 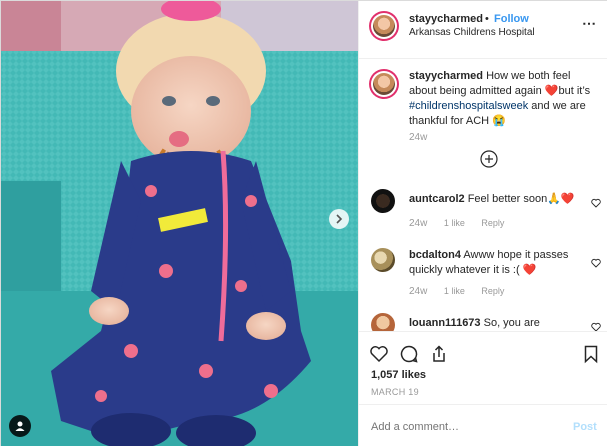 What do you see at coordinates (507, 199) in the screenshot?
I see `comment-text: Feel better soon` at bounding box center [507, 199].